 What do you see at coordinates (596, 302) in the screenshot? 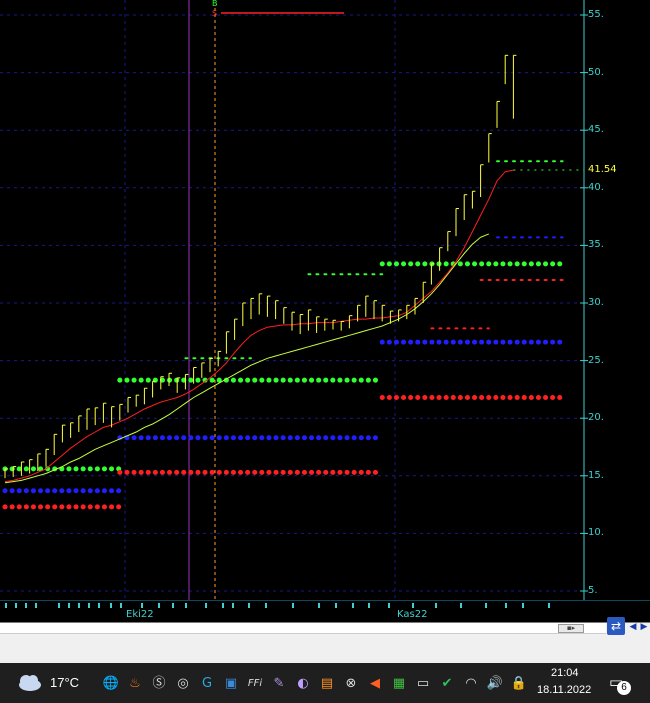
I see `price-tick-label: 30.` at bounding box center [596, 302].